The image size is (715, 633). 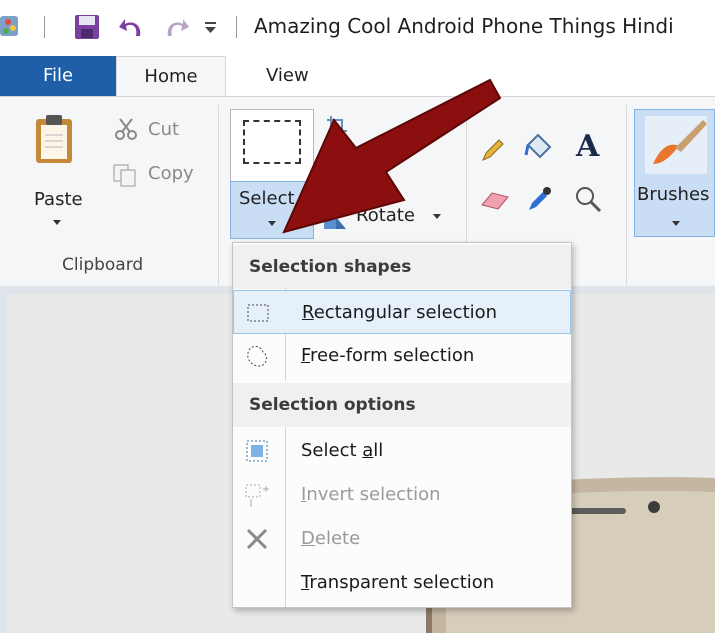 What do you see at coordinates (257, 356) in the screenshot?
I see `freeform-selection-icon` at bounding box center [257, 356].